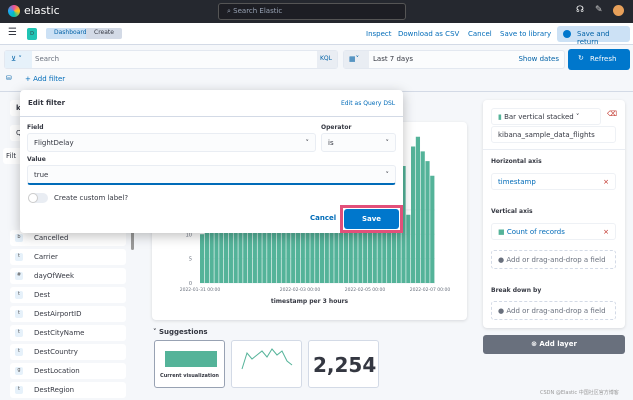 This screenshot has width=633, height=400. I want to click on chevron-down-icon: ˅, so click(387, 175).